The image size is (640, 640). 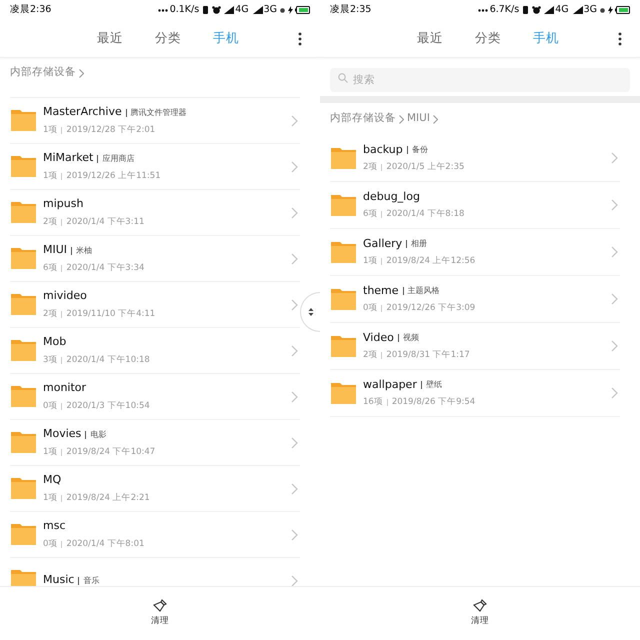 What do you see at coordinates (163, 10) in the screenshot?
I see `dots-icon` at bounding box center [163, 10].